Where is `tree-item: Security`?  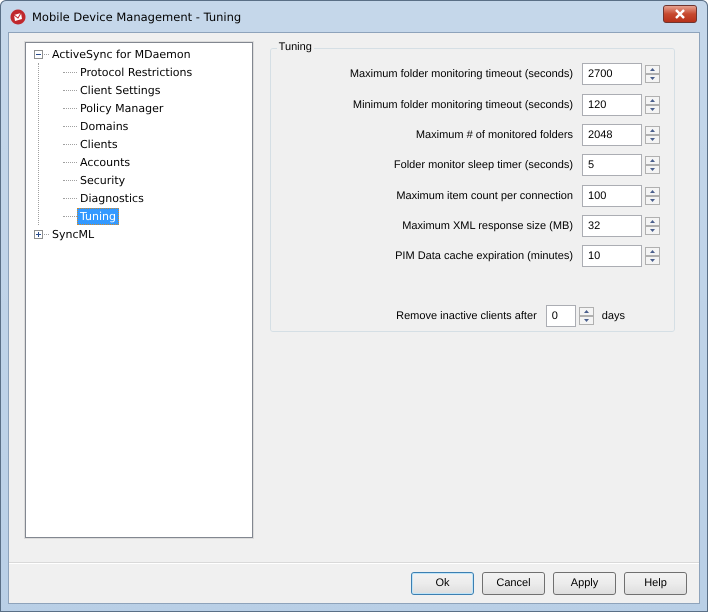
tree-item: Security is located at coordinates (102, 180).